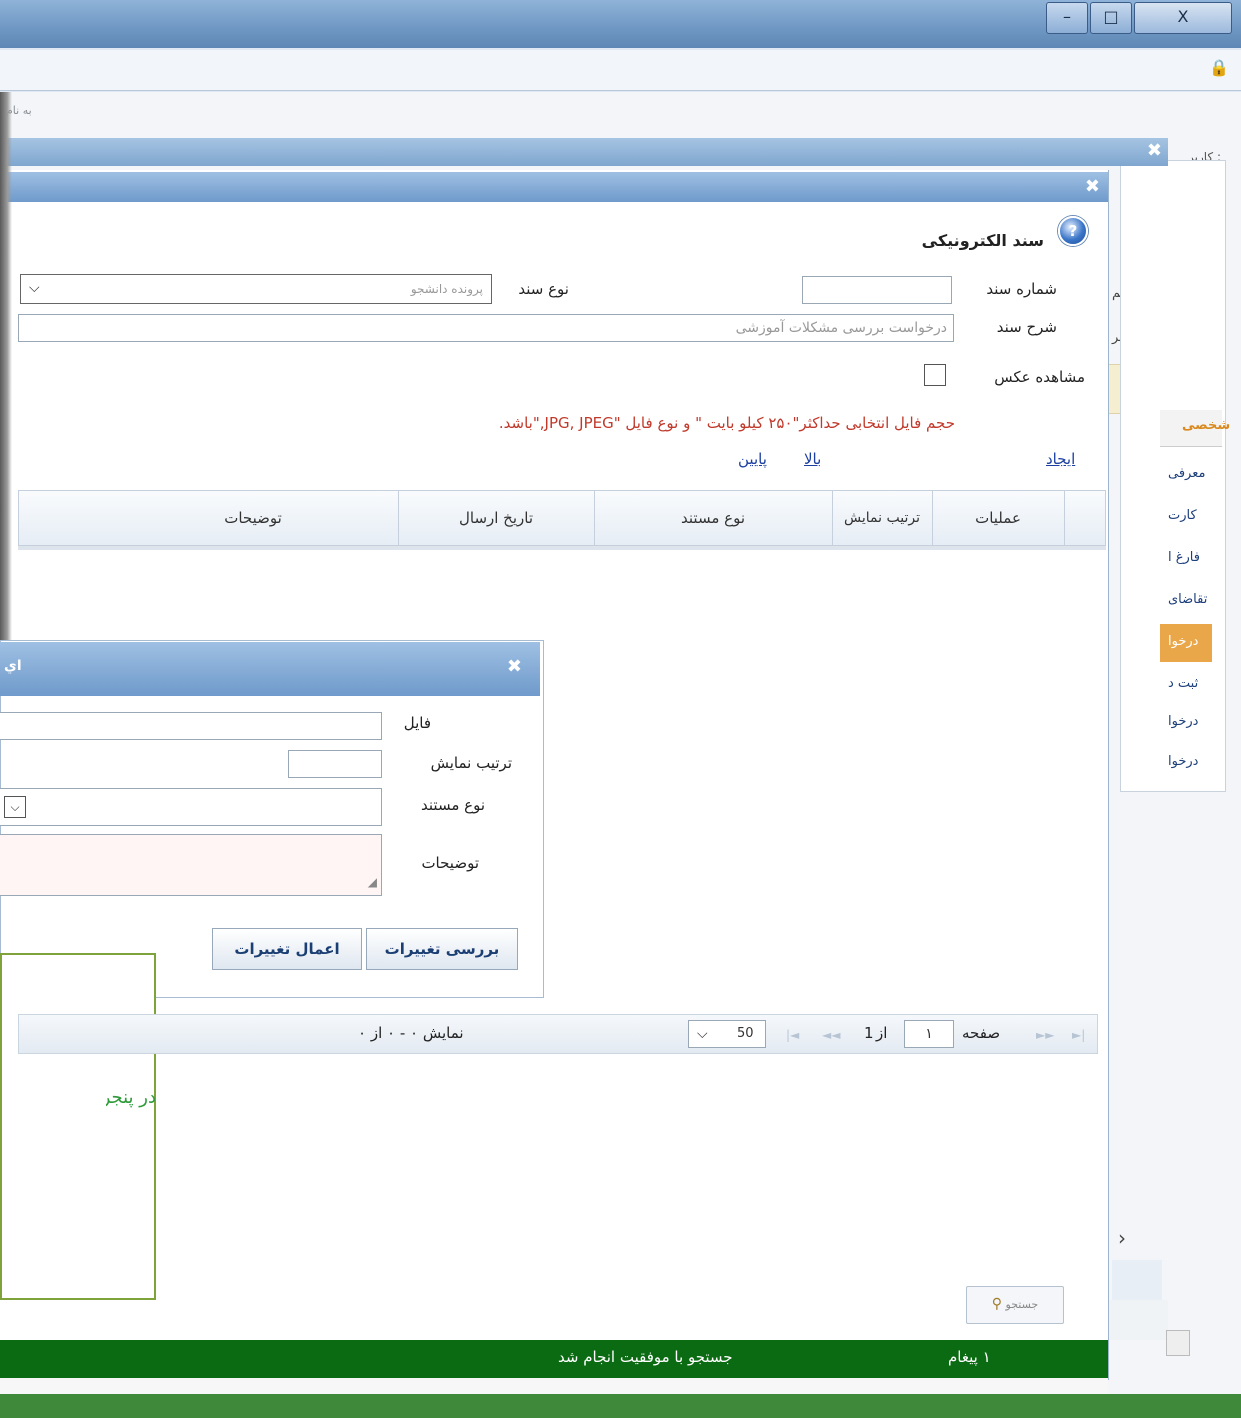 This screenshot has height=1418, width=1241. Describe the element at coordinates (1208, 425) in the screenshot. I see `sidebar-item-personal: شخصی` at that location.